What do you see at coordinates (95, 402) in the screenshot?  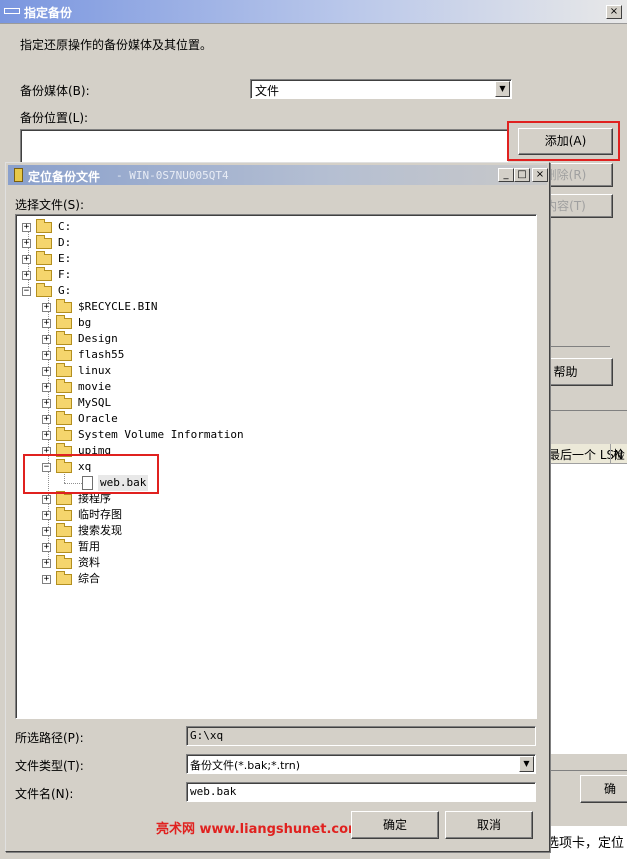 I see `tree-label: MySQL` at bounding box center [95, 402].